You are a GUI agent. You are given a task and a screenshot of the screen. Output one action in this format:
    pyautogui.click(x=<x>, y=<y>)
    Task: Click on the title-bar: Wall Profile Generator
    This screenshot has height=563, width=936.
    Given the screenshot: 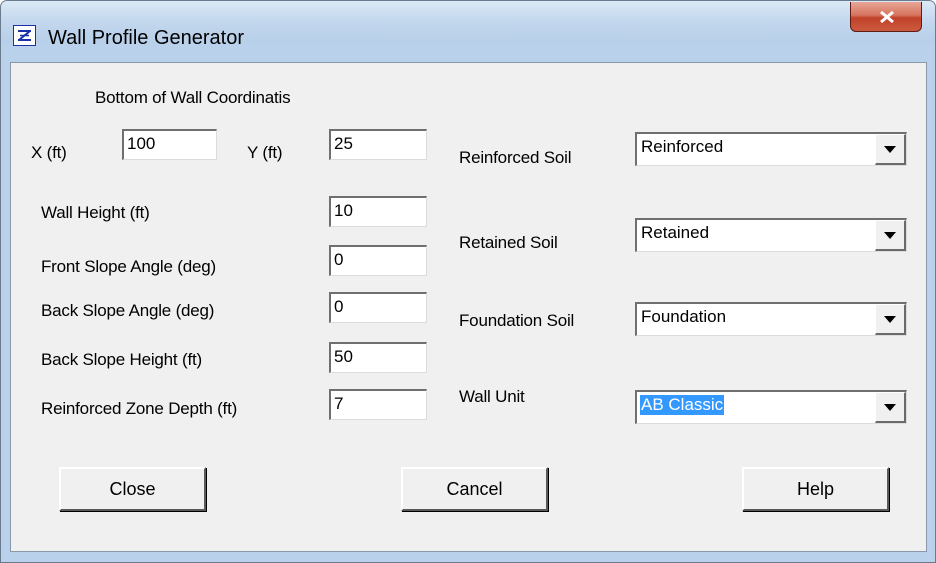 What is the action you would take?
    pyautogui.click(x=468, y=25)
    